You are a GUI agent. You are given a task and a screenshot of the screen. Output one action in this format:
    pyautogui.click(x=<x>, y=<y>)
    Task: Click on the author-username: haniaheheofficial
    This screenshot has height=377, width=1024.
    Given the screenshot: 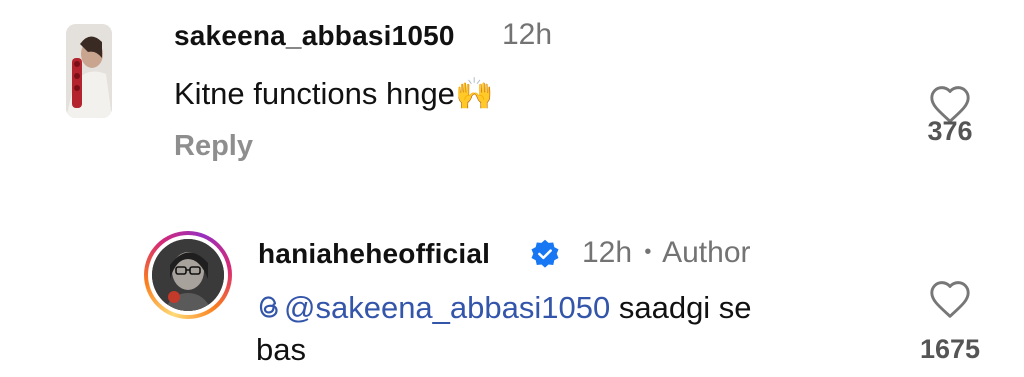 What is the action you would take?
    pyautogui.click(x=374, y=254)
    